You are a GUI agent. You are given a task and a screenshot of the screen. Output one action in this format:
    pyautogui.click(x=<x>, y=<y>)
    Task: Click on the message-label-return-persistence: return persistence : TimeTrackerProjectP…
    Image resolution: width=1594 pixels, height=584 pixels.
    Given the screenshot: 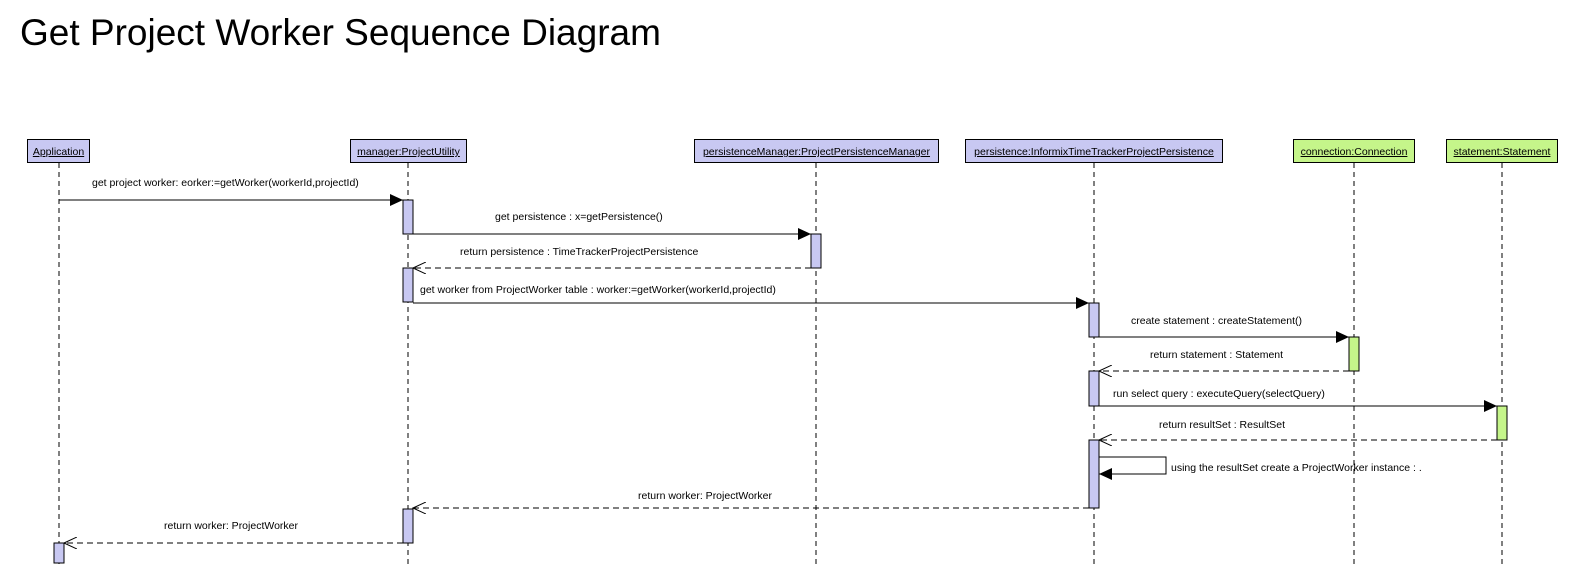 What is the action you would take?
    pyautogui.click(x=579, y=252)
    